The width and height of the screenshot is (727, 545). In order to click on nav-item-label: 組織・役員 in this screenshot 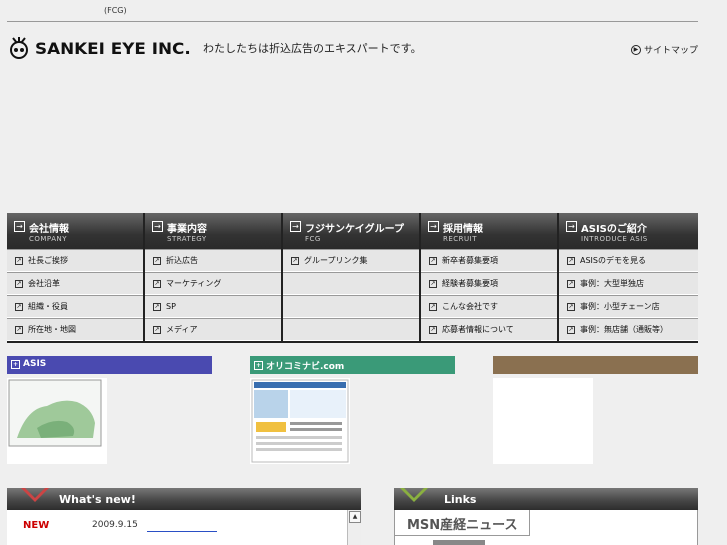, I will do `click(48, 306)`.